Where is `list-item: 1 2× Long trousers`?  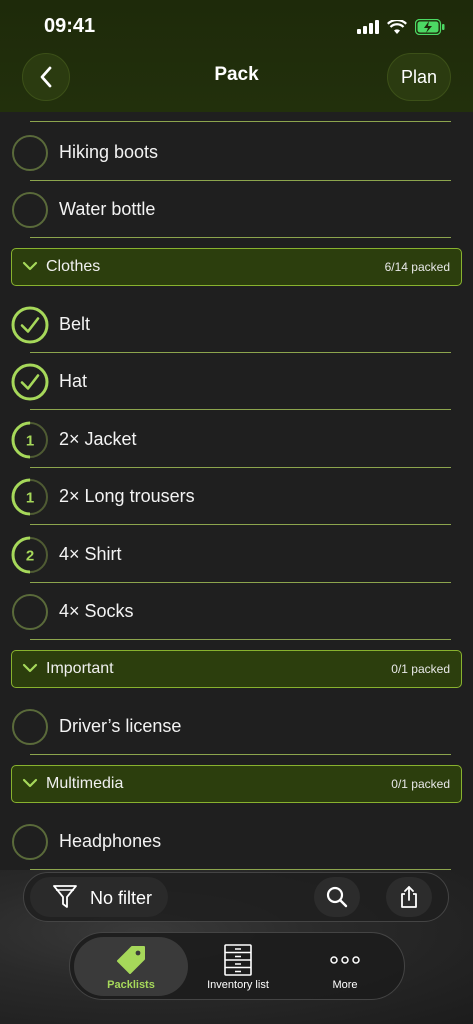 list-item: 1 2× Long trousers is located at coordinates (236, 496).